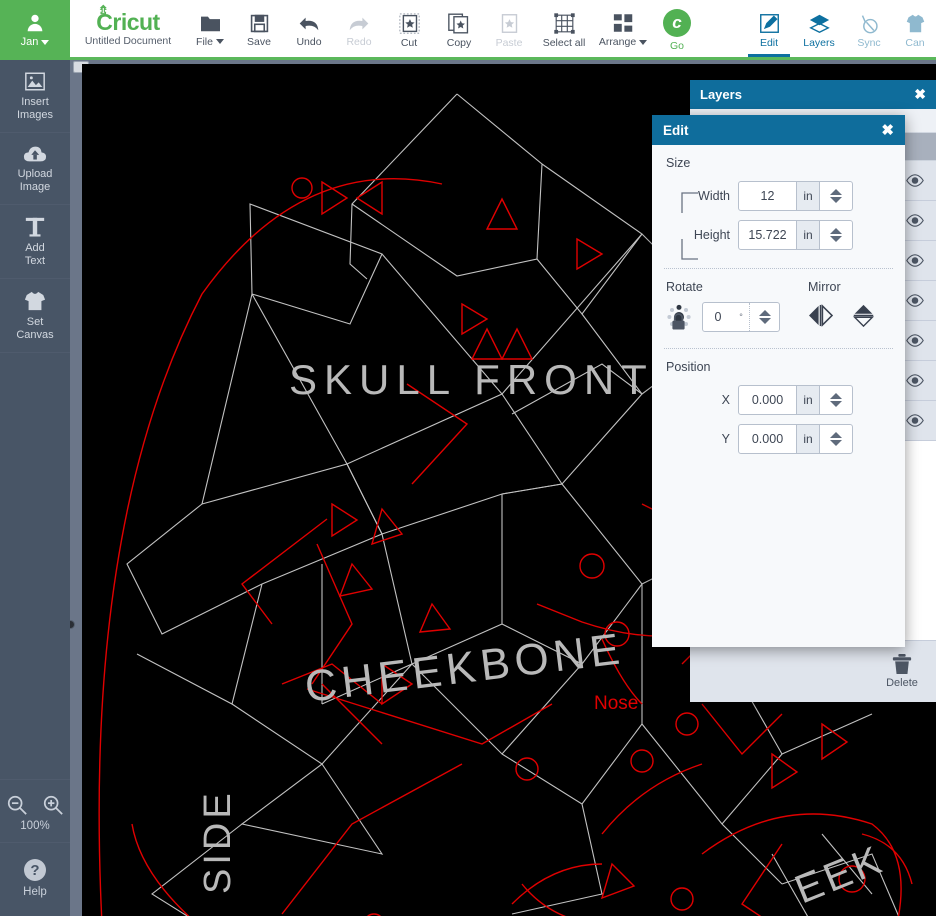 The height and width of the screenshot is (916, 936). What do you see at coordinates (767, 400) in the screenshot?
I see `x-input: 0.000` at bounding box center [767, 400].